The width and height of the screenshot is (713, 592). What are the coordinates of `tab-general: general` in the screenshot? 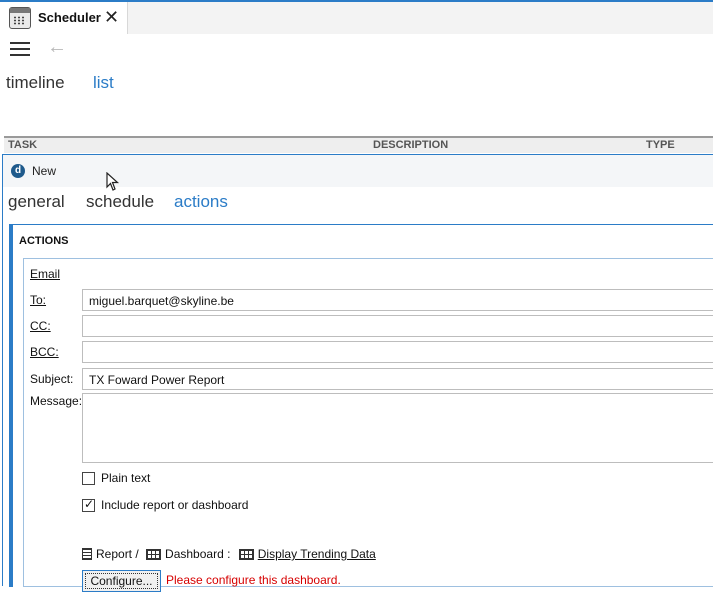 It's located at (36, 202).